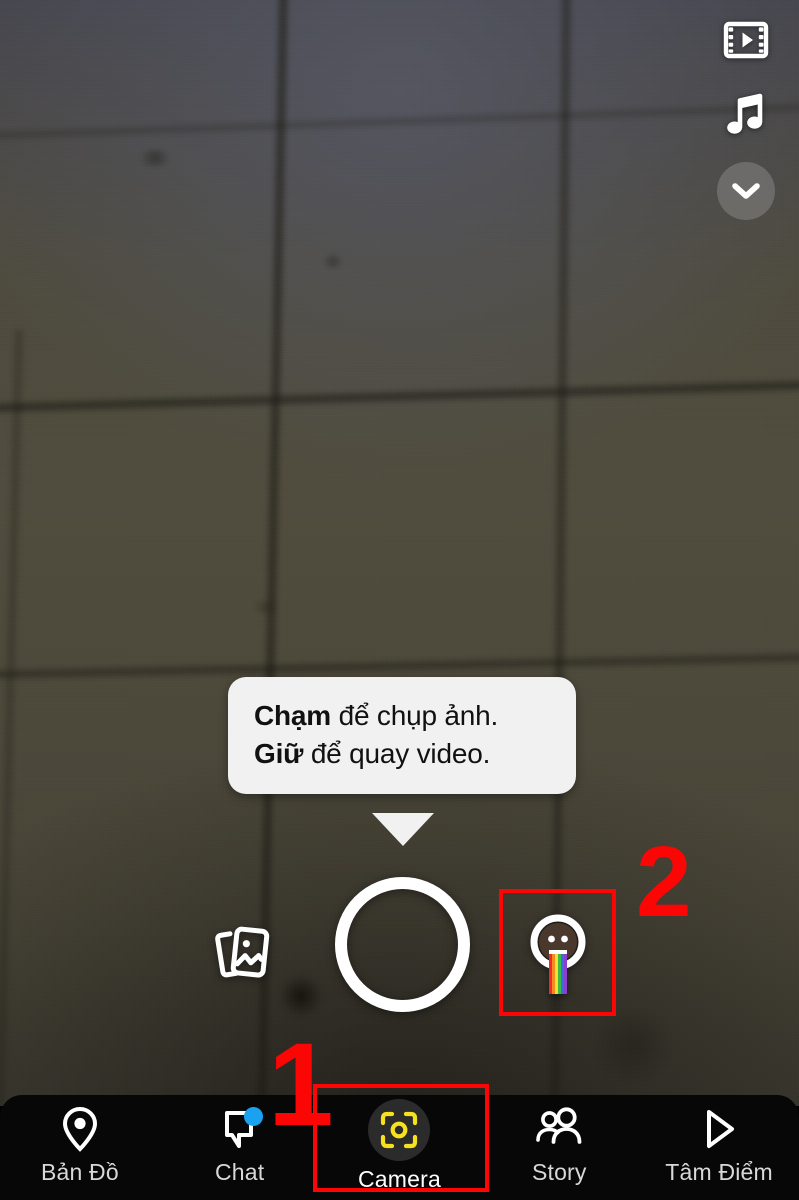 This screenshot has width=799, height=1200. I want to click on bottom-navigation-bar: Bản Đồ Chat Camera Story Tâm Điểm, so click(399, 1147).